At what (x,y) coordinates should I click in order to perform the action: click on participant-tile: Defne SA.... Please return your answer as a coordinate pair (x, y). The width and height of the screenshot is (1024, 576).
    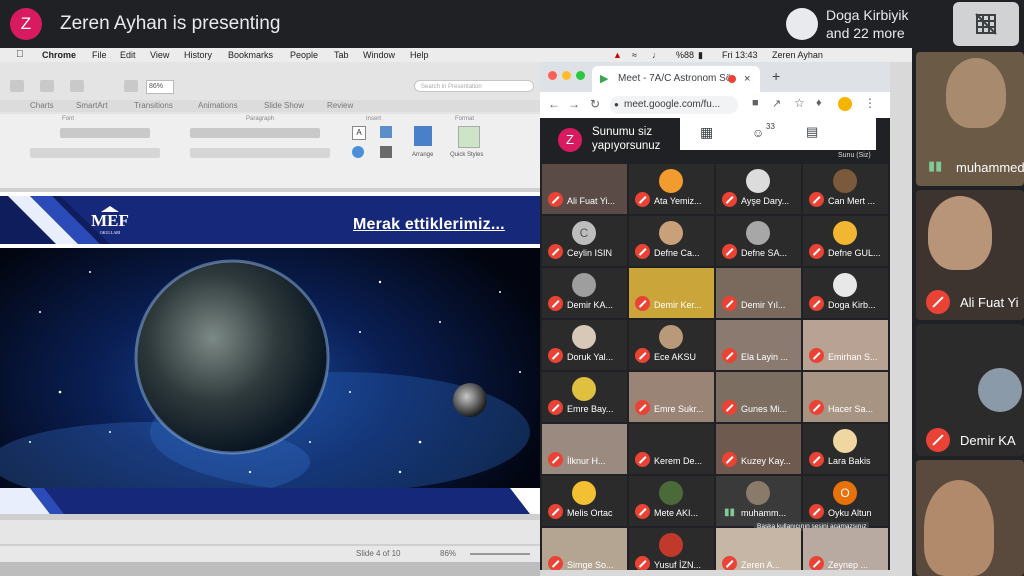
    Looking at the image, I should click on (758, 241).